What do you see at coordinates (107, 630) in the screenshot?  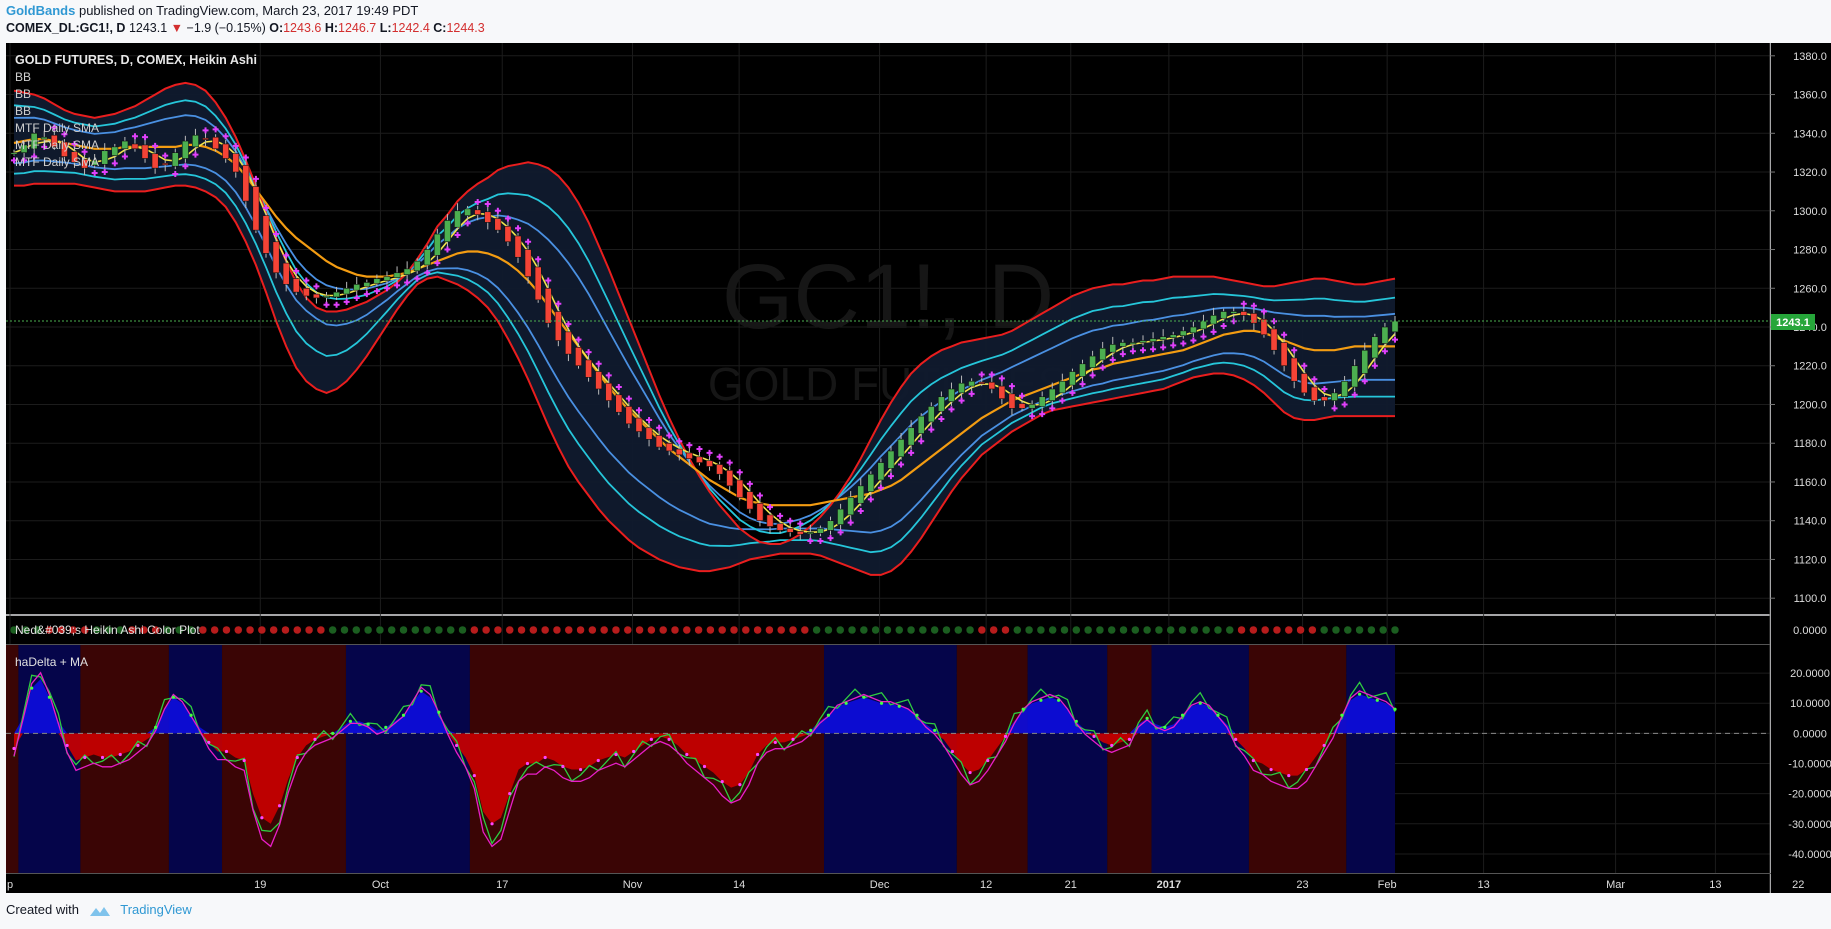 I see `color-plot-title: Ned&#039;s Heikin Ashi Color Plot` at bounding box center [107, 630].